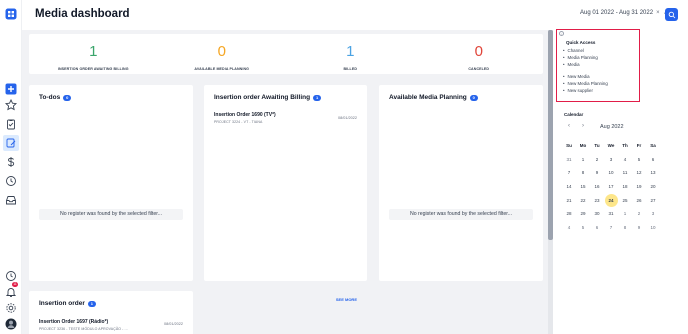 The height and width of the screenshot is (334, 688). I want to click on calendar-day: 12, so click(639, 172).